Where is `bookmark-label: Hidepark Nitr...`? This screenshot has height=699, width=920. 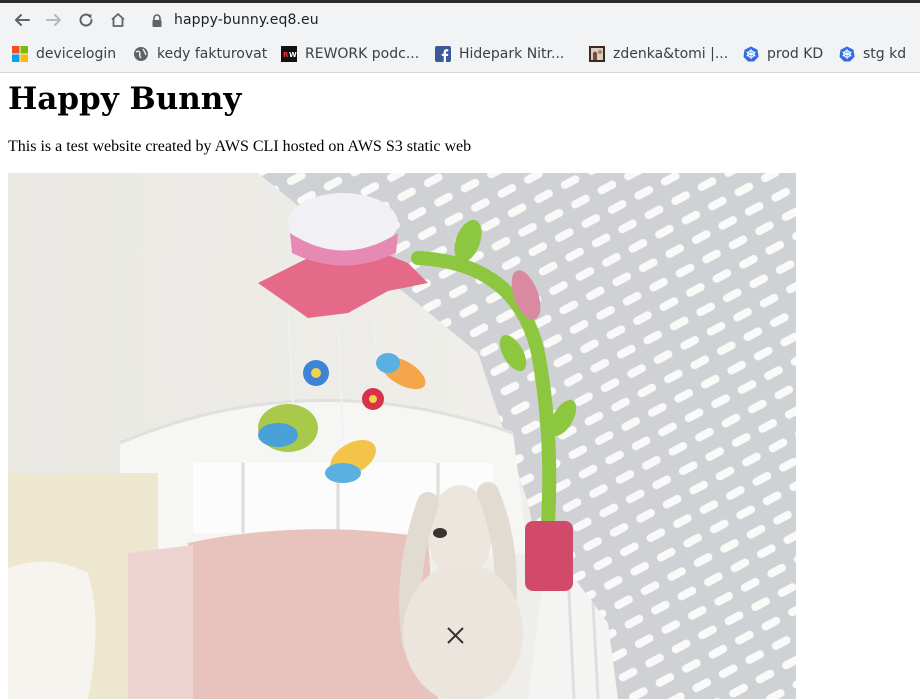
bookmark-label: Hidepark Nitr... is located at coordinates (512, 54).